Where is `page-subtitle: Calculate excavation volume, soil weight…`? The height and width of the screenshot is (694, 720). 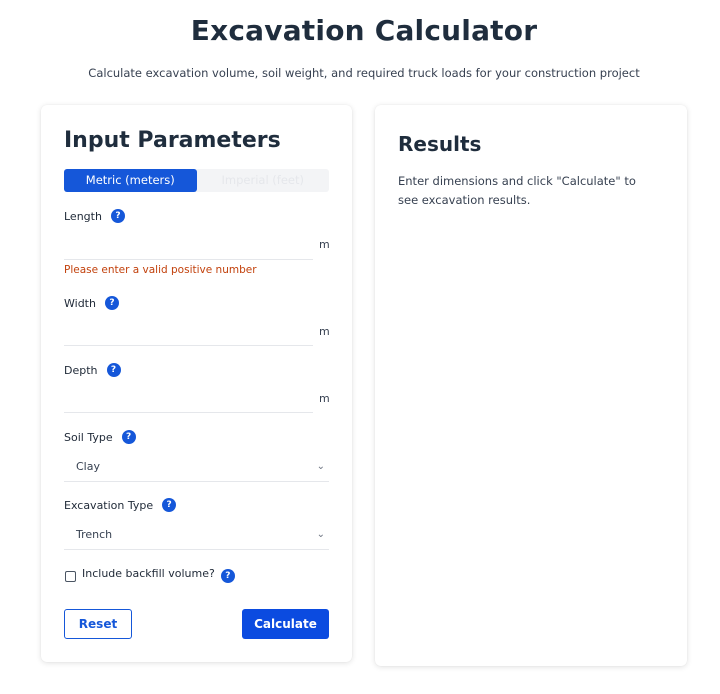
page-subtitle: Calculate excavation volume, soil weight… is located at coordinates (364, 73).